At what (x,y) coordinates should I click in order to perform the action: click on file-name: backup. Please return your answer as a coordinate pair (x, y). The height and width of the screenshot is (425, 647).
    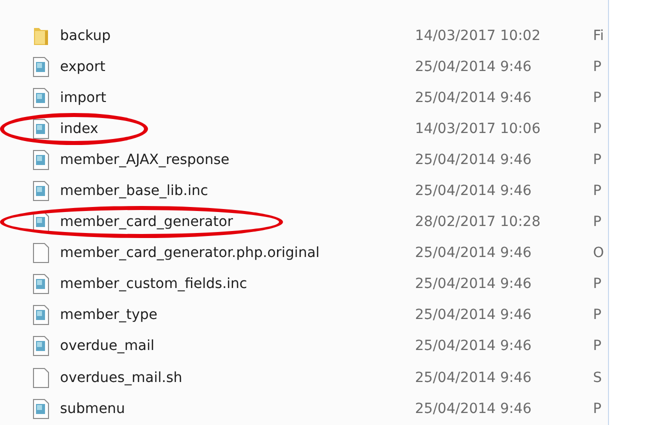
    Looking at the image, I should click on (85, 36).